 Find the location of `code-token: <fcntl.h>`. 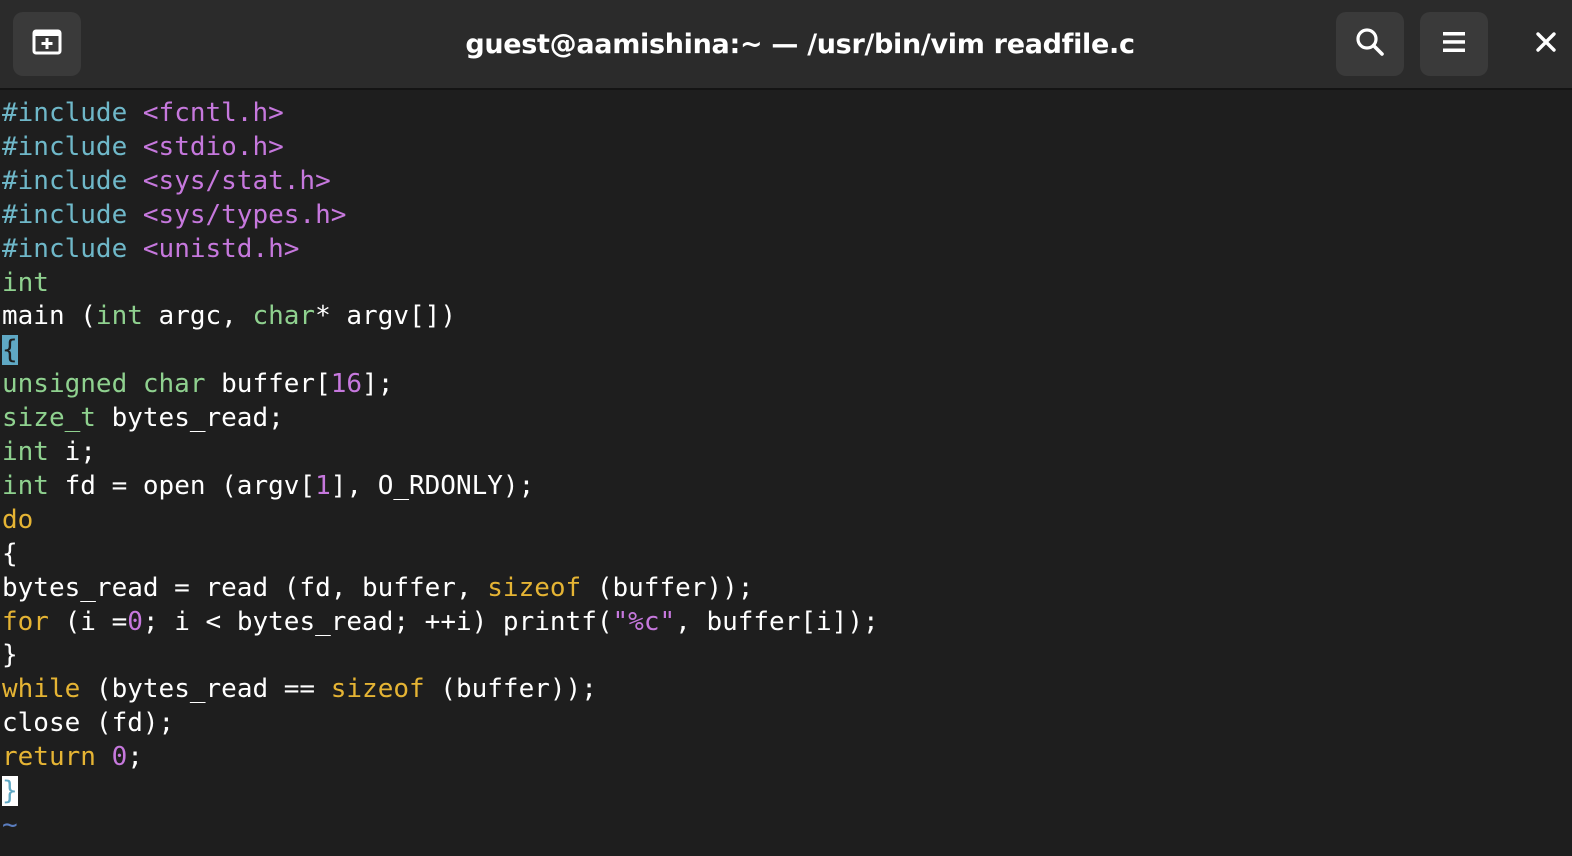

code-token: <fcntl.h> is located at coordinates (213, 113).